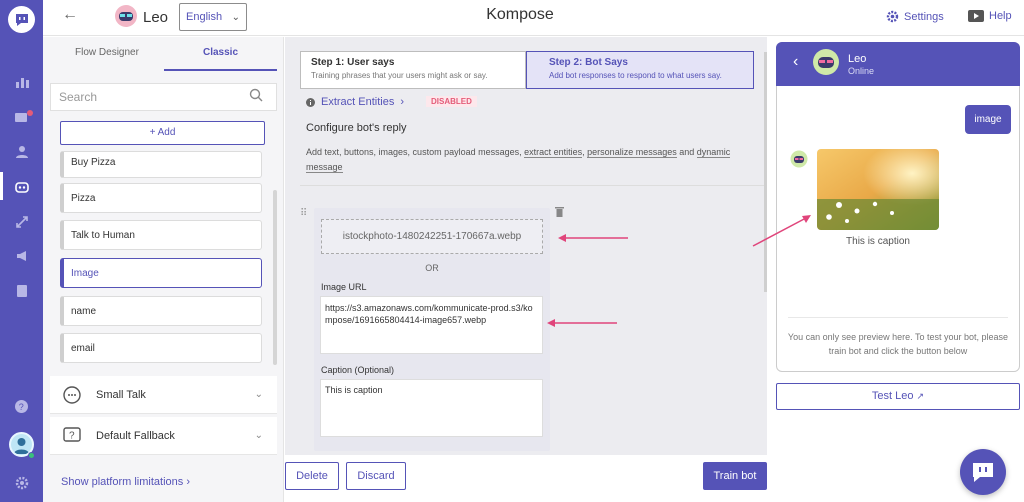  I want to click on settings-link: Settings, so click(915, 16).